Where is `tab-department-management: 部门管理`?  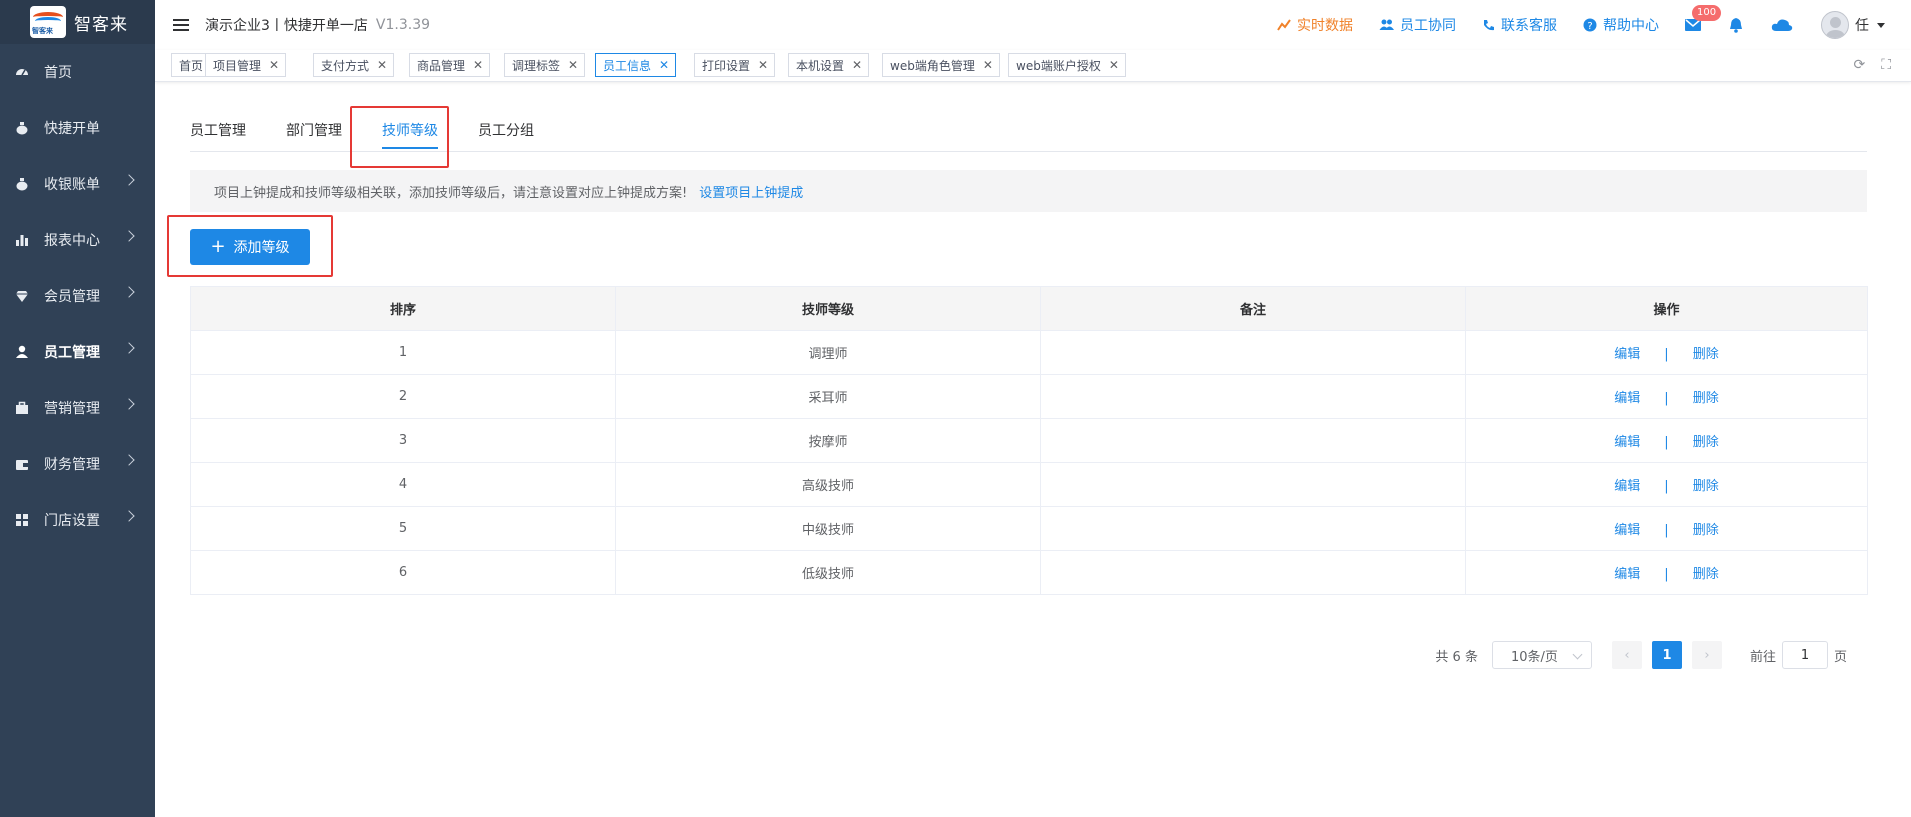
tab-department-management: 部门管理 is located at coordinates (314, 130).